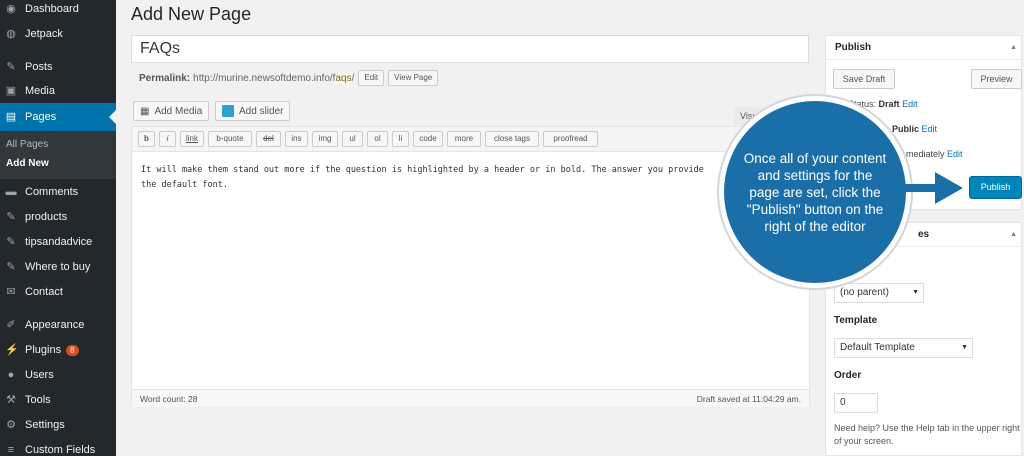  What do you see at coordinates (58, 400) in the screenshot?
I see `menu-tools: ⚒ Tools` at bounding box center [58, 400].